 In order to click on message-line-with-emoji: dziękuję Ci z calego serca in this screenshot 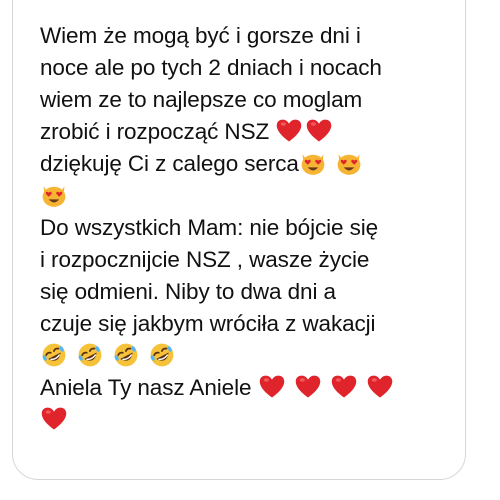, I will do `click(250, 164)`.